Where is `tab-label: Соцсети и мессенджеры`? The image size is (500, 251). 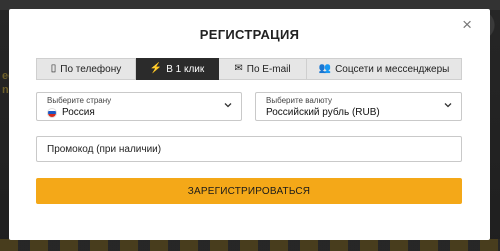
tab-label: Соцсети и мессенджеры is located at coordinates (392, 69).